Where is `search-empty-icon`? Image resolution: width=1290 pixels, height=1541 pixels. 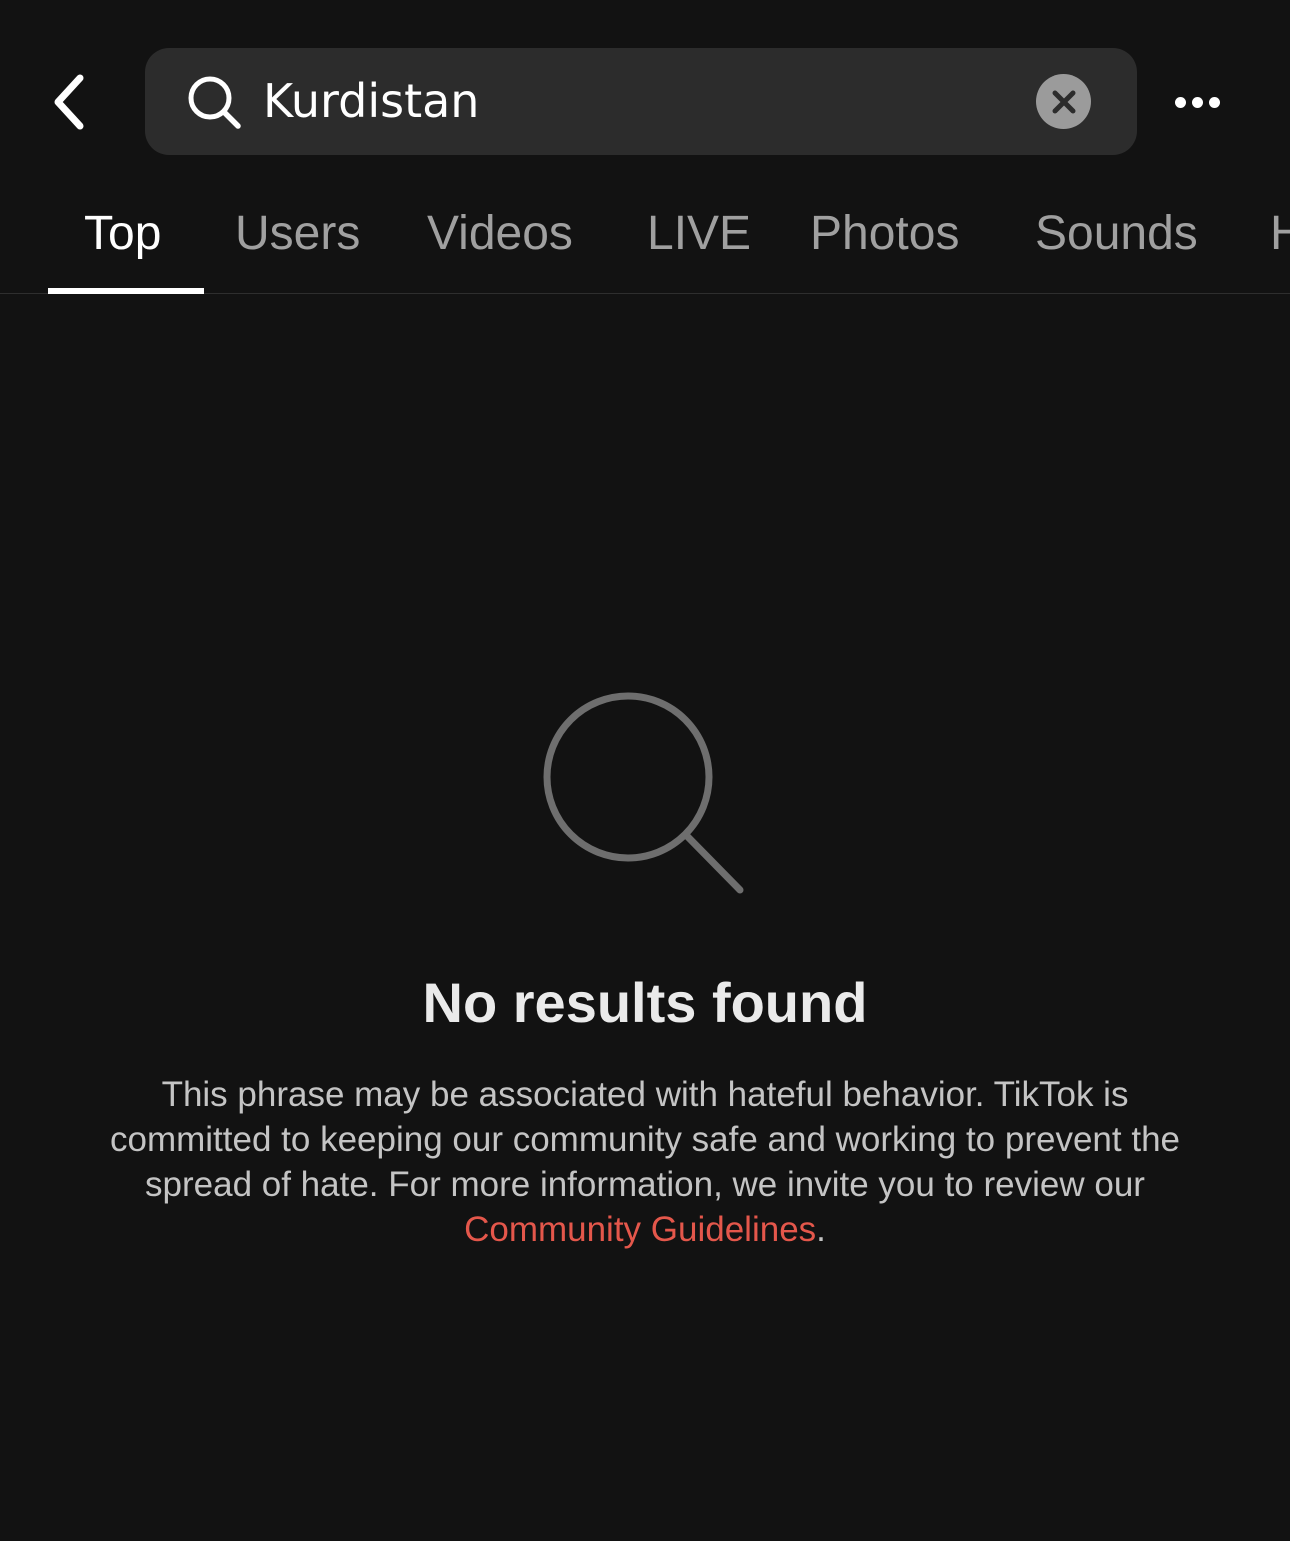 search-empty-icon is located at coordinates (643, 793).